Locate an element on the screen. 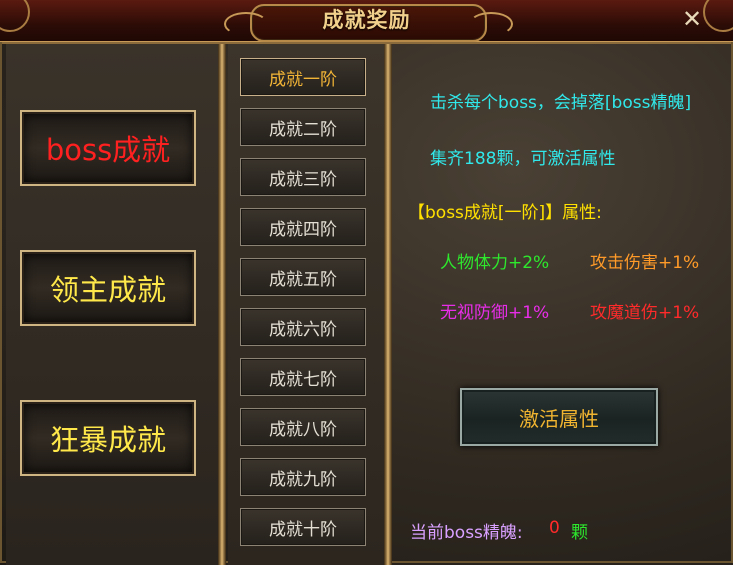 The width and height of the screenshot is (733, 565). description-line-1: 击杀每个boss，会掉落[boss精魄] is located at coordinates (561, 103).